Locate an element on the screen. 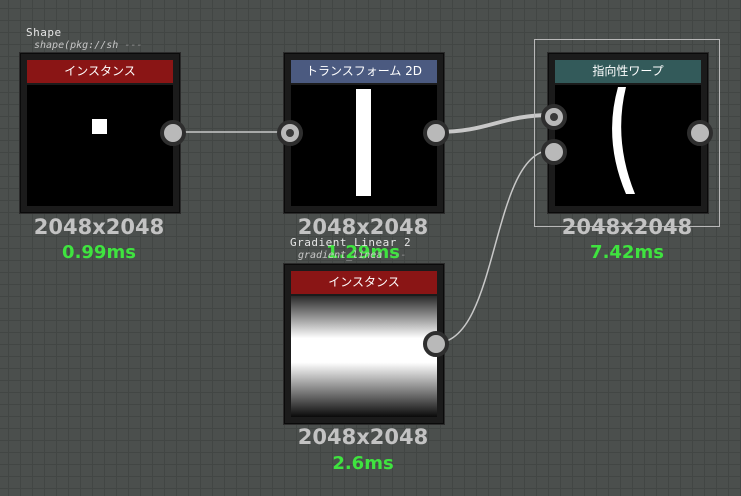 The image size is (741, 496). preview-vertical-bar is located at coordinates (363, 142).